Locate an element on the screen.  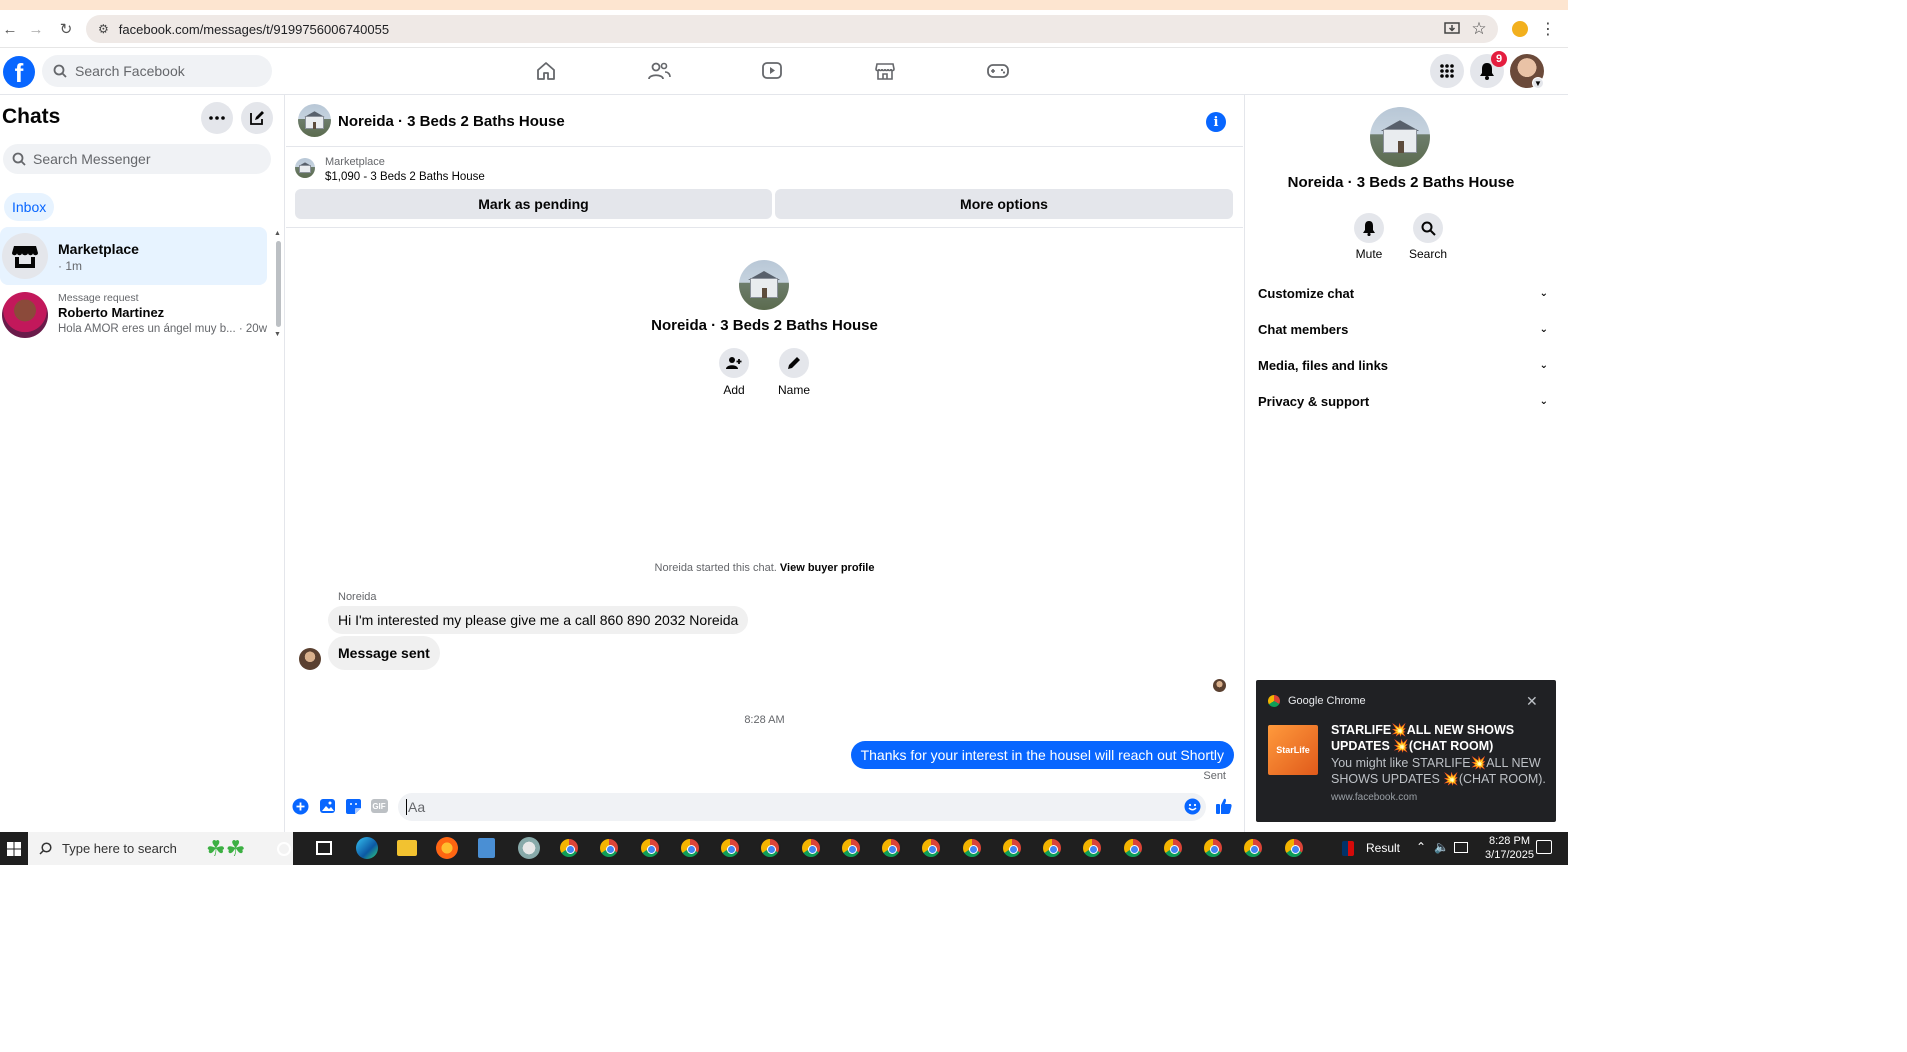
chat-list-scrollbar: ▲ ▼ is located at coordinates (278, 285).